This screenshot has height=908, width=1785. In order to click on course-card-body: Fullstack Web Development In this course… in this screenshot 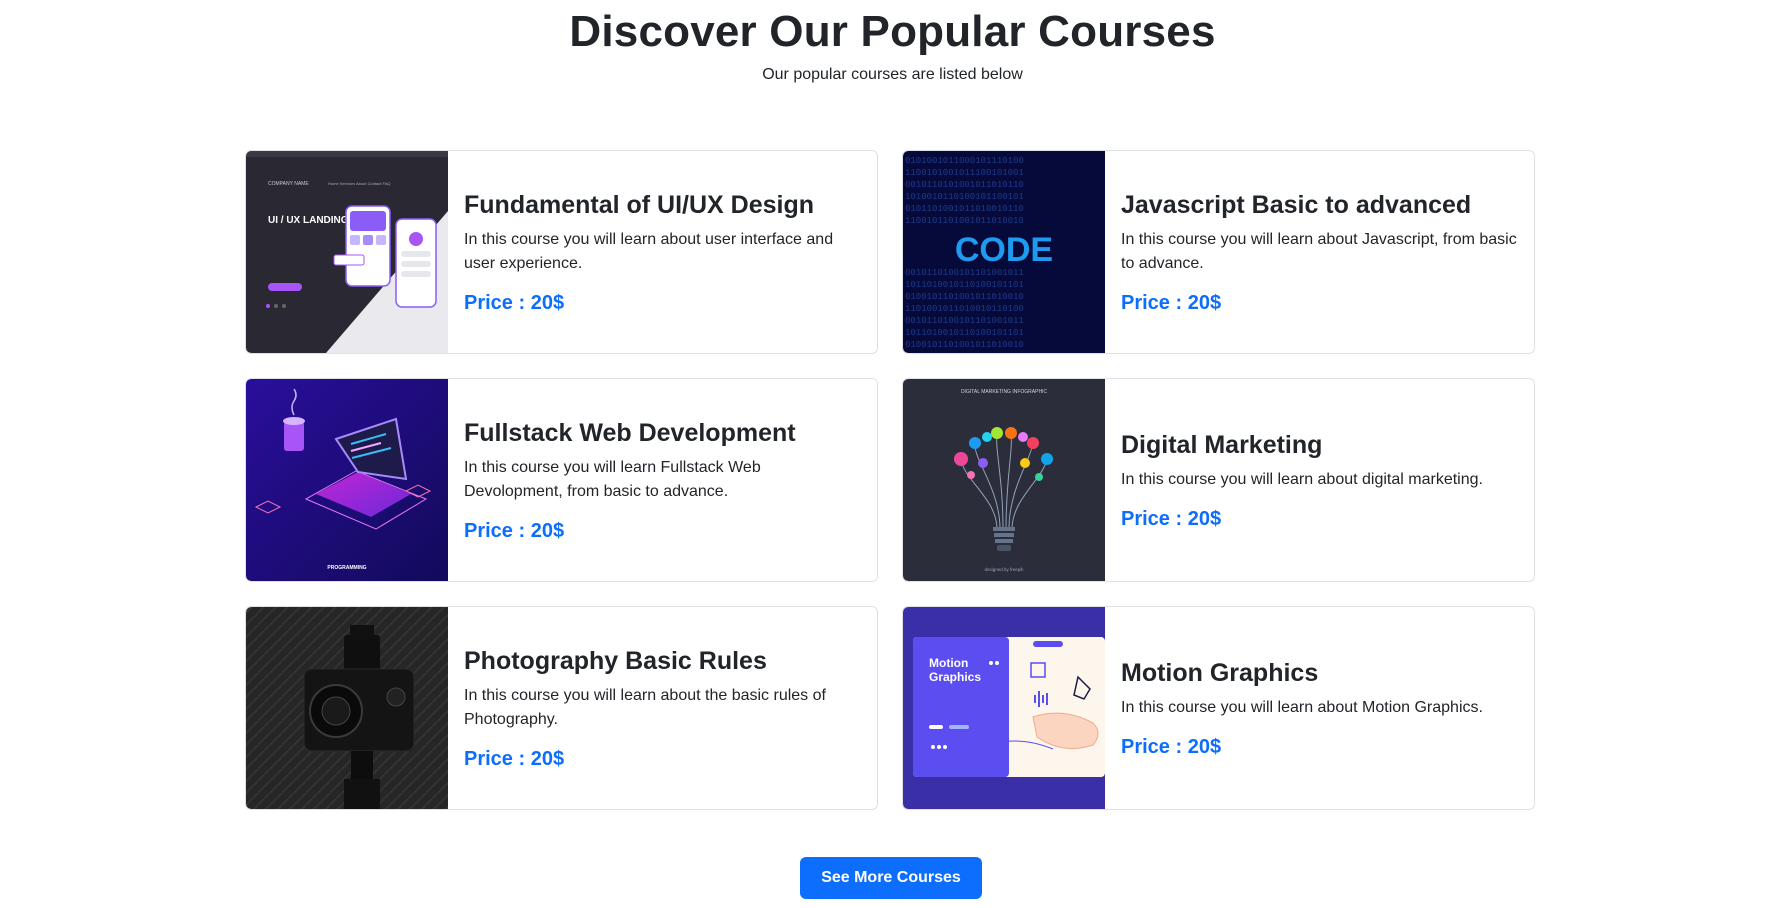, I will do `click(662, 480)`.